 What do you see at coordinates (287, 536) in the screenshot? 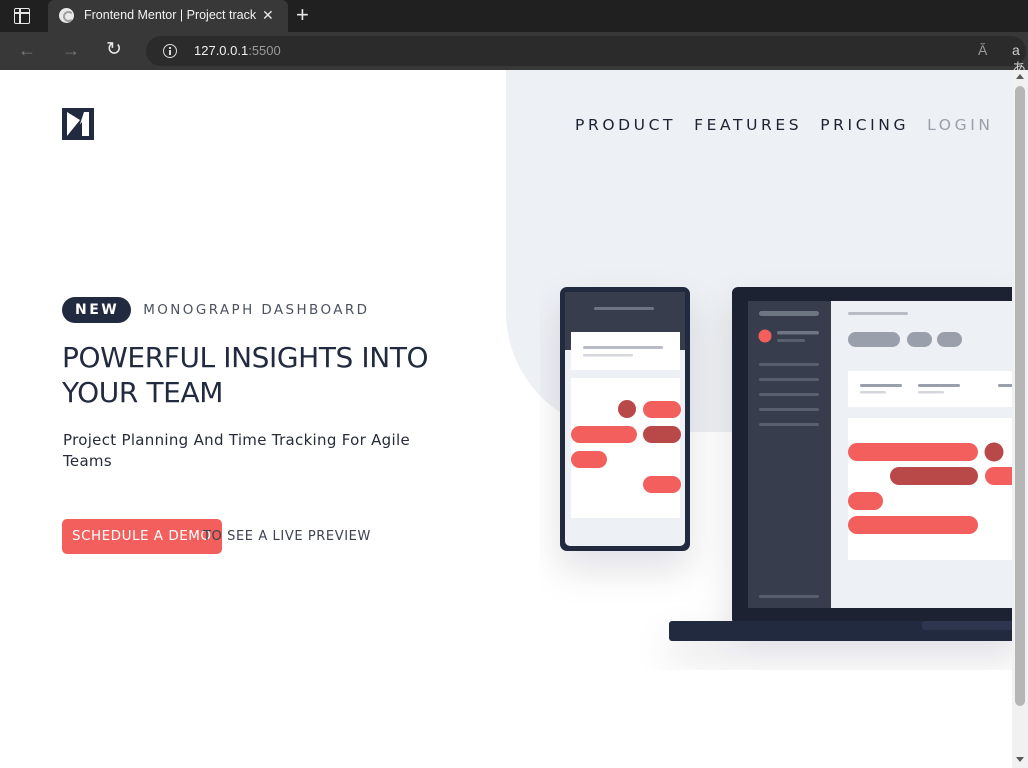
I see `cta-note: TO SEE A LIVE PREVIEW` at bounding box center [287, 536].